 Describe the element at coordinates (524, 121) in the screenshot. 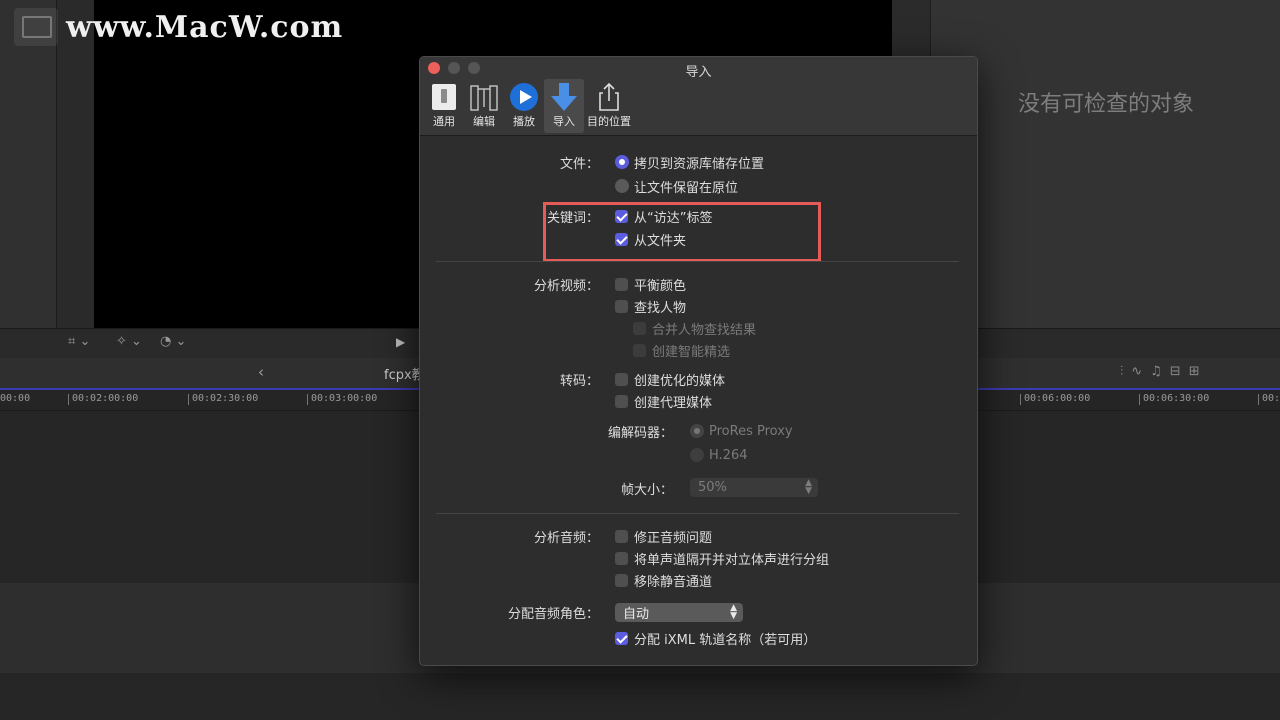

I see `tab-label: 播放` at that location.